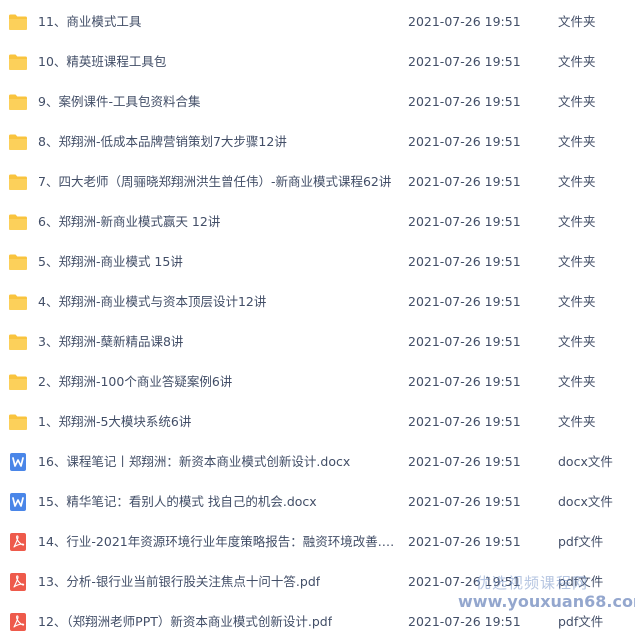 This screenshot has width=635, height=642. I want to click on file-name: 9、案例课件-工具包资料合集, so click(119, 102).